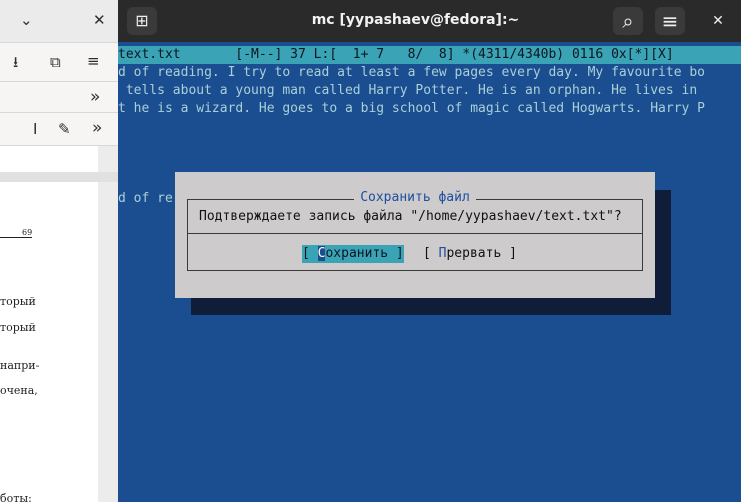 Image resolution: width=741 pixels, height=502 pixels. Describe the element at coordinates (470, 254) in the screenshot. I see `cancel-button: [ Прервать ]` at that location.